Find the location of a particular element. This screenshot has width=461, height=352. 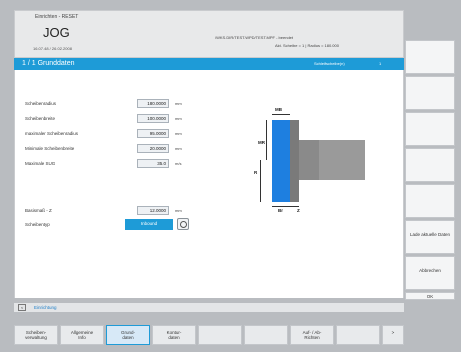

wheel-width-input: 100.0000 is located at coordinates (153, 118).